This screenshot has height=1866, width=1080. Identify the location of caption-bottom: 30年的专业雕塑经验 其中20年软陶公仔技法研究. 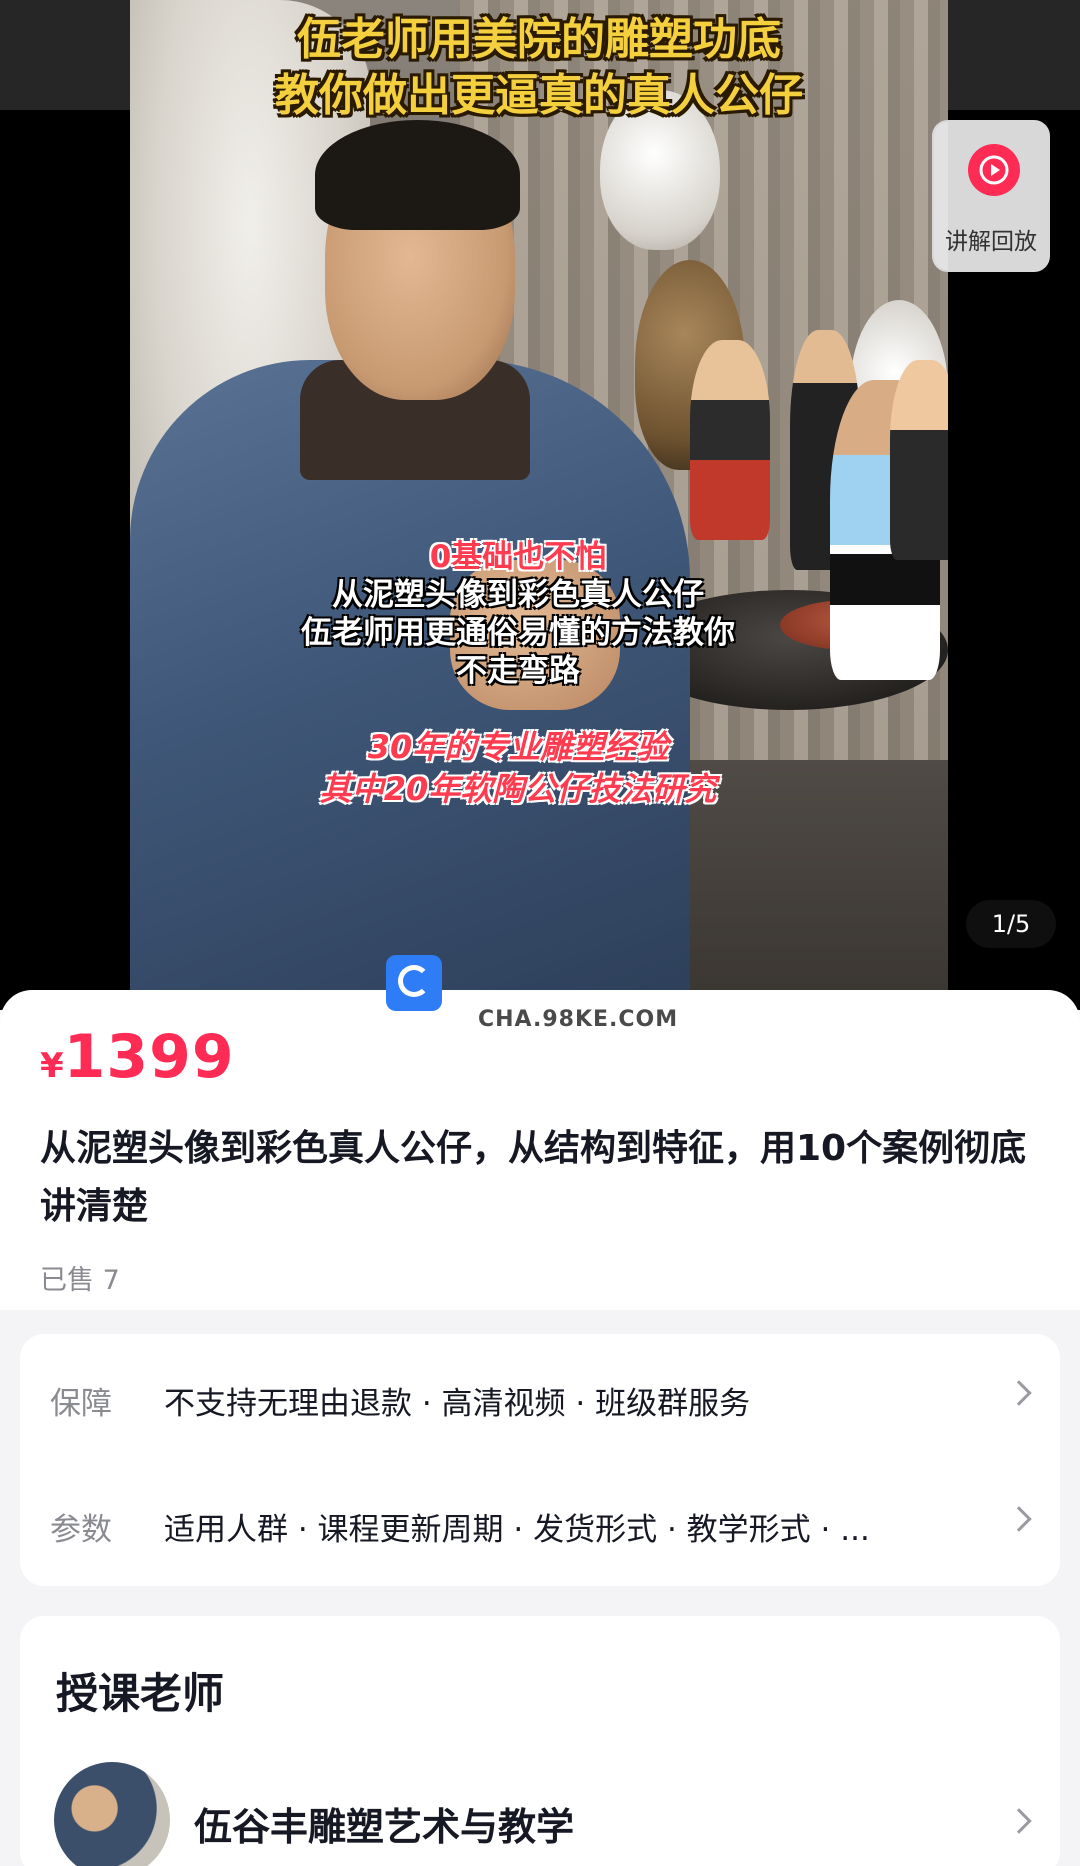
(518, 768).